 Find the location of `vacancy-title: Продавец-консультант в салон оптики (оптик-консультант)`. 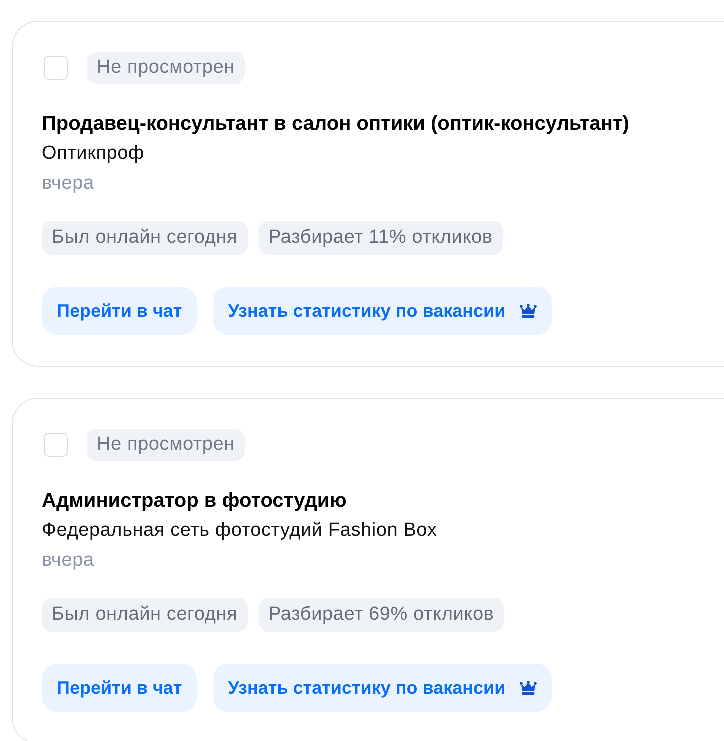

vacancy-title: Продавец-консультант в салон оптики (оптик-консультант) is located at coordinates (336, 124).